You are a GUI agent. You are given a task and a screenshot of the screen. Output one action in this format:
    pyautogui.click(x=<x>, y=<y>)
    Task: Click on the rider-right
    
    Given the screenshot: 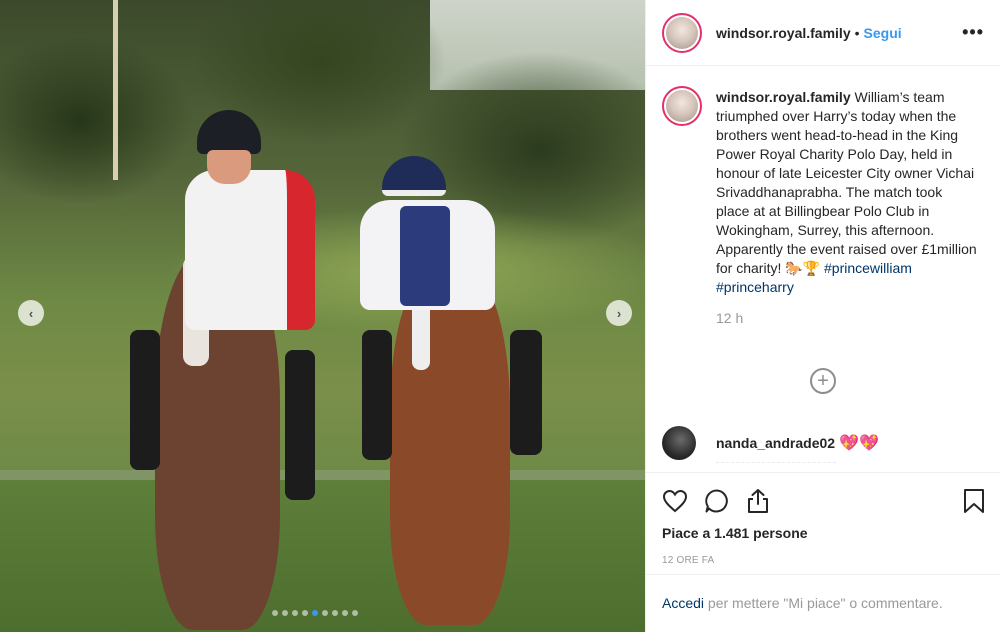 What is the action you would take?
    pyautogui.click(x=427, y=233)
    